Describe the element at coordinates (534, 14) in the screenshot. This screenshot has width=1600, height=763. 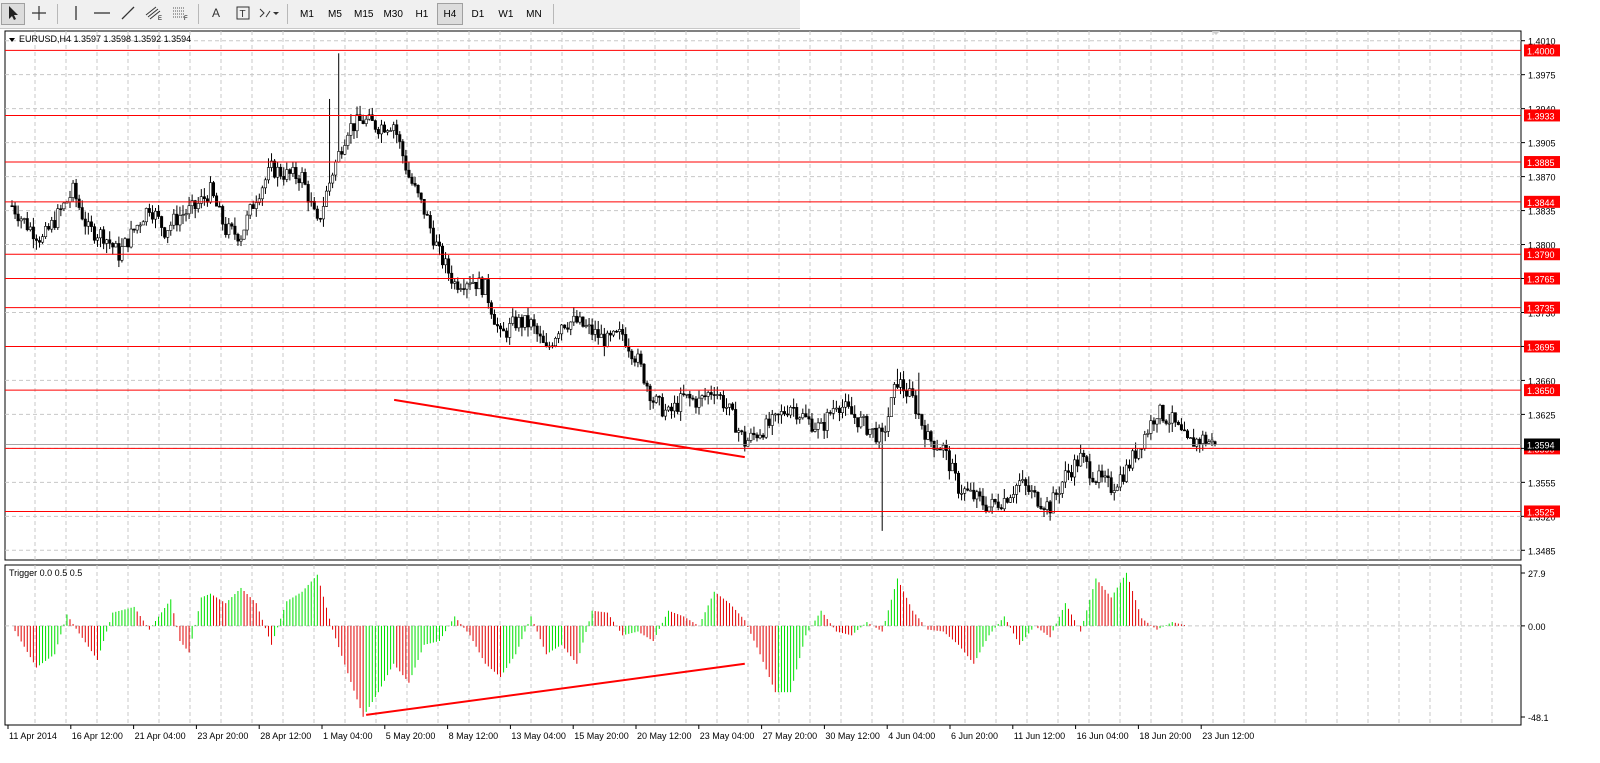
I see `timeframe-mn-button: MN` at that location.